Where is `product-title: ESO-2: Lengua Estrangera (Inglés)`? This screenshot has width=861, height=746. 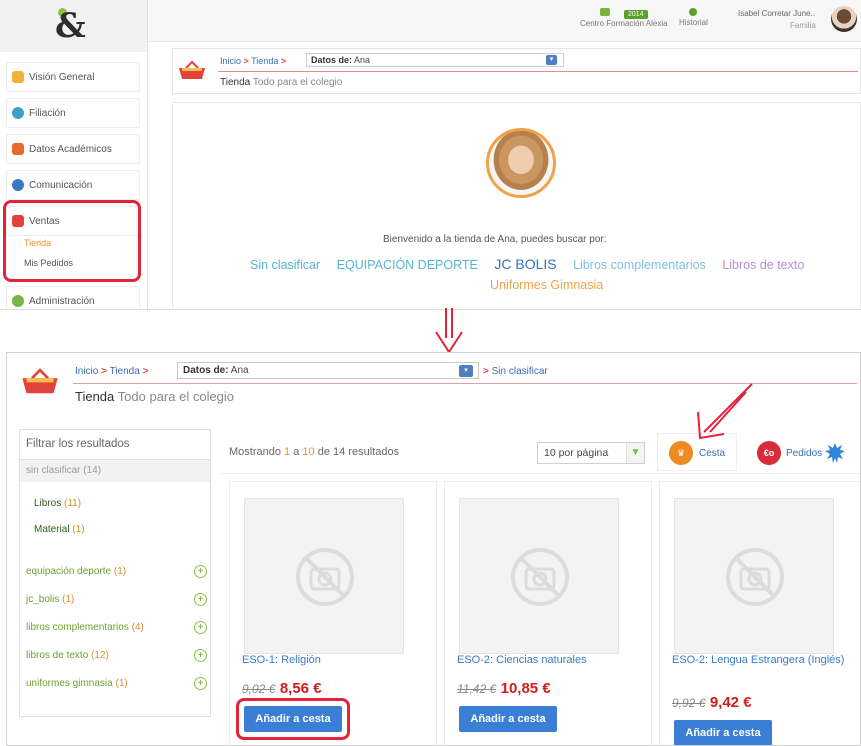
product-title: ESO-2: Lengua Estrangera (Inglés) is located at coordinates (760, 660).